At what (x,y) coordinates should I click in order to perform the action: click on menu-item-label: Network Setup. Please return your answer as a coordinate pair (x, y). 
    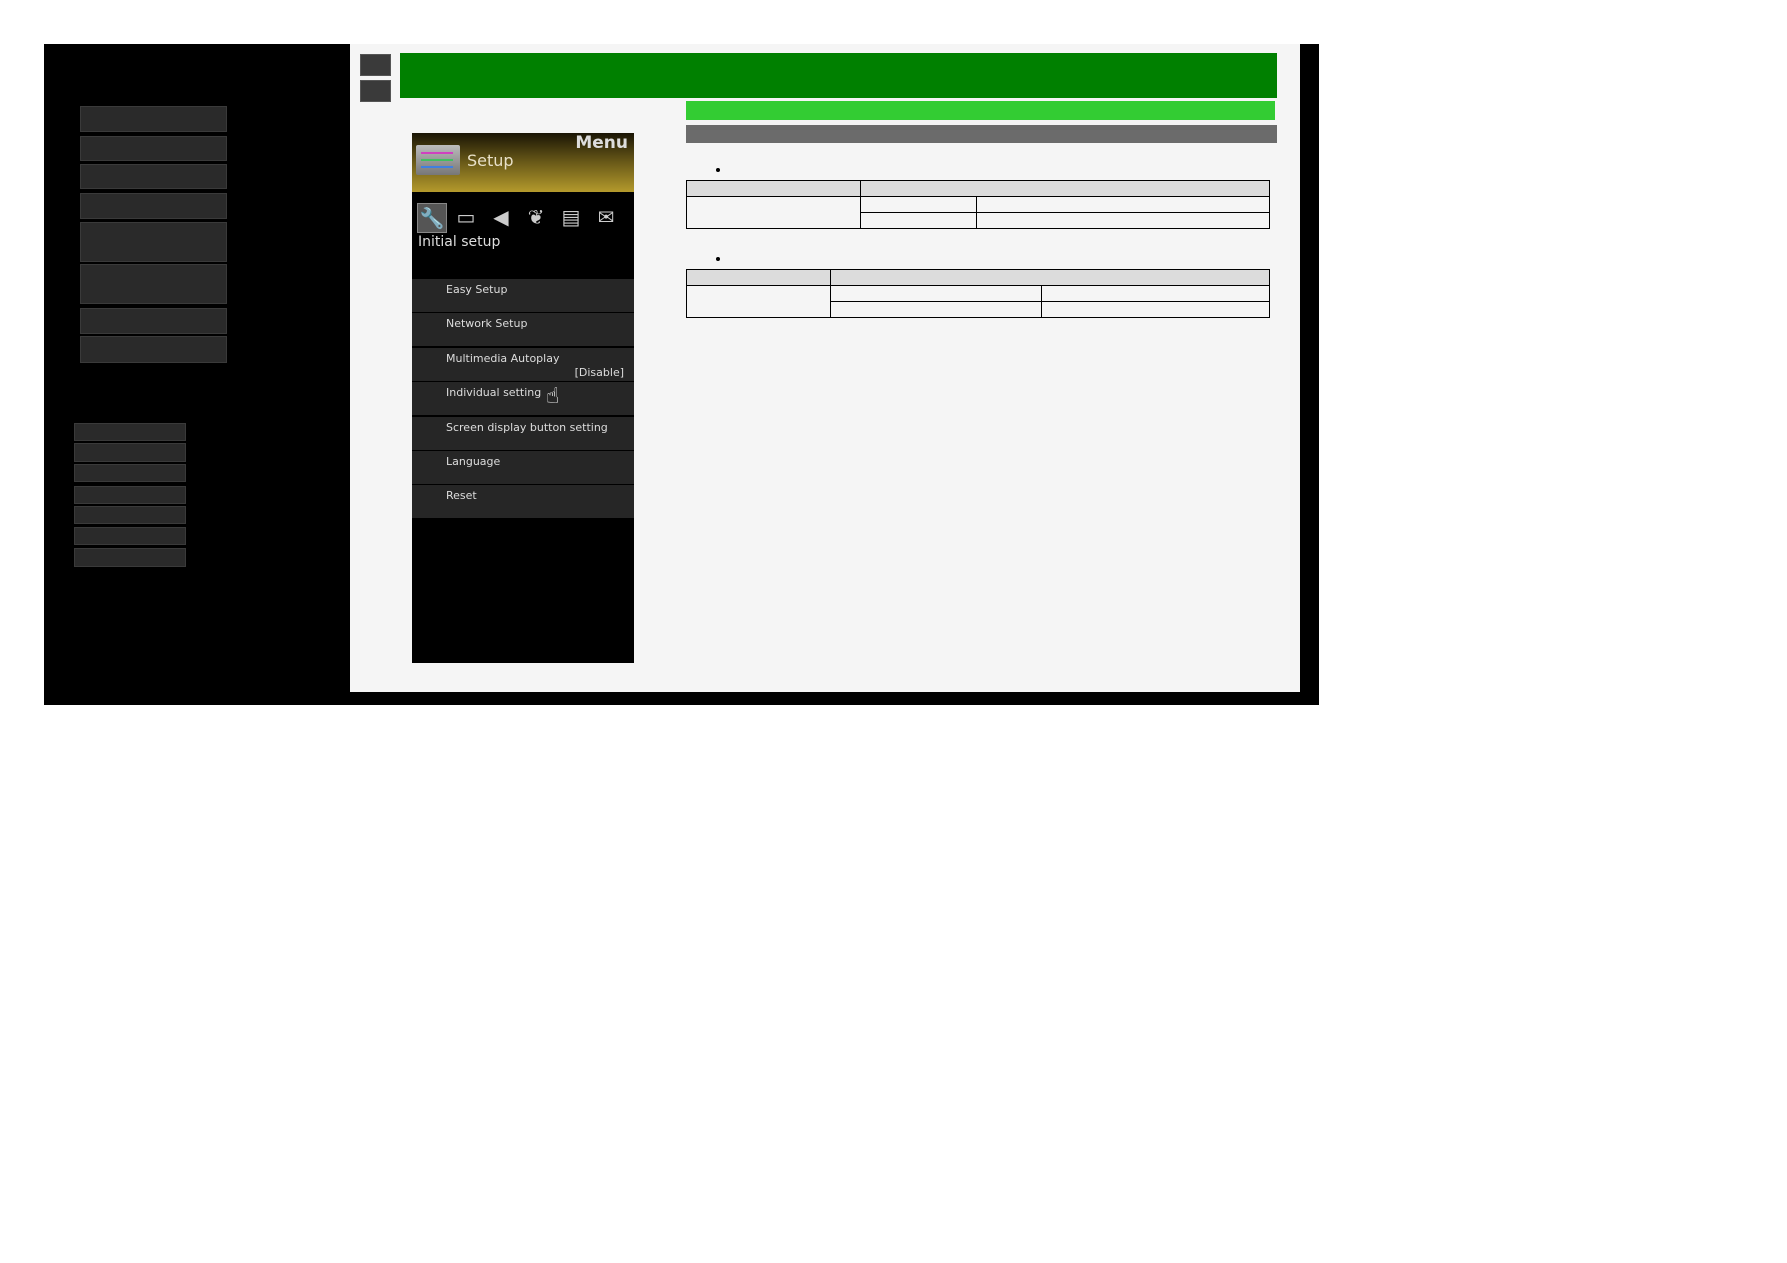
    Looking at the image, I should click on (487, 323).